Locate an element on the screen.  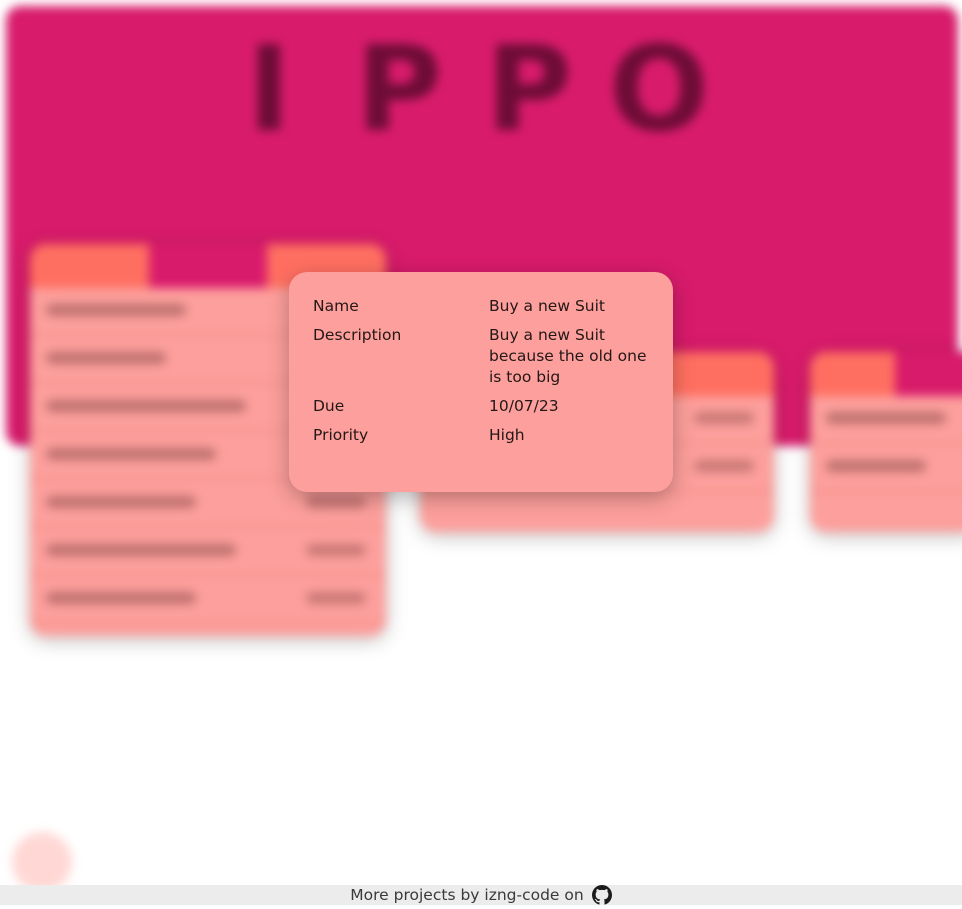
github-icon is located at coordinates (601, 895).